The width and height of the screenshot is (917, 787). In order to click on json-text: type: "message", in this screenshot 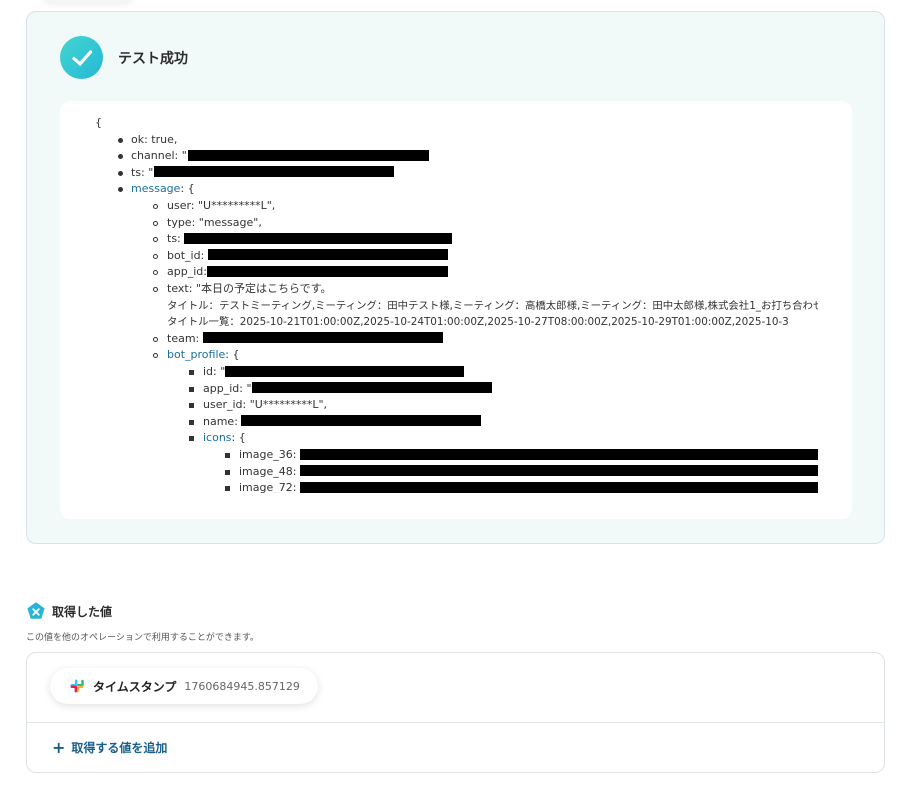, I will do `click(214, 222)`.